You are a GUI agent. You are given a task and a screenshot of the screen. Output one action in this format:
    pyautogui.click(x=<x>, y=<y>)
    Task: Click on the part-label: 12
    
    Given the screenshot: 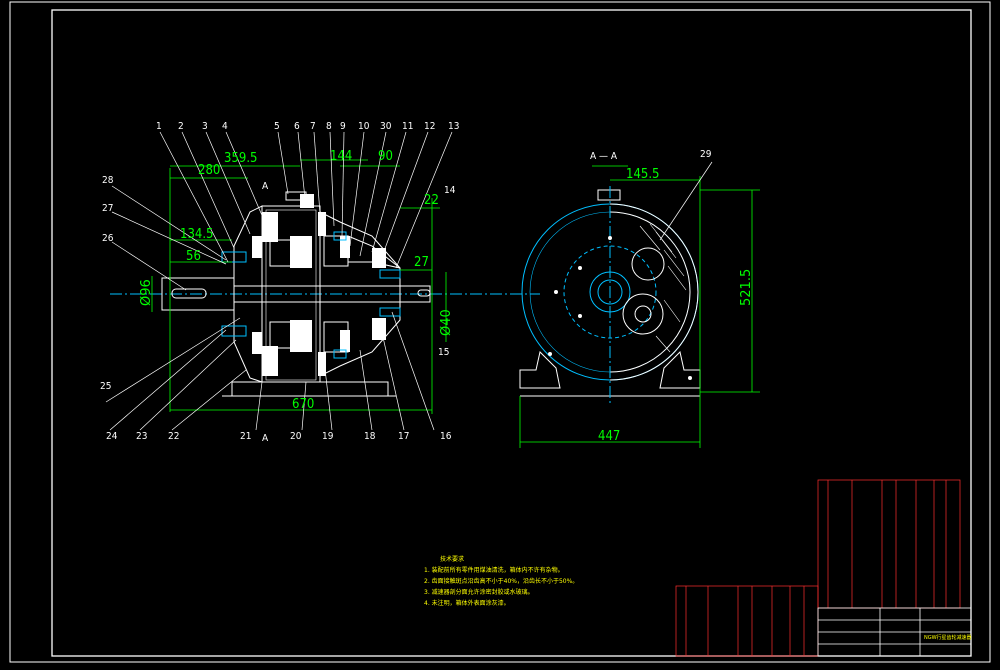 What is the action you would take?
    pyautogui.click(x=430, y=126)
    